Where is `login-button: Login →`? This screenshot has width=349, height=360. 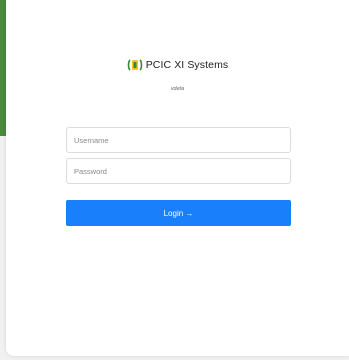 login-button: Login → is located at coordinates (178, 213).